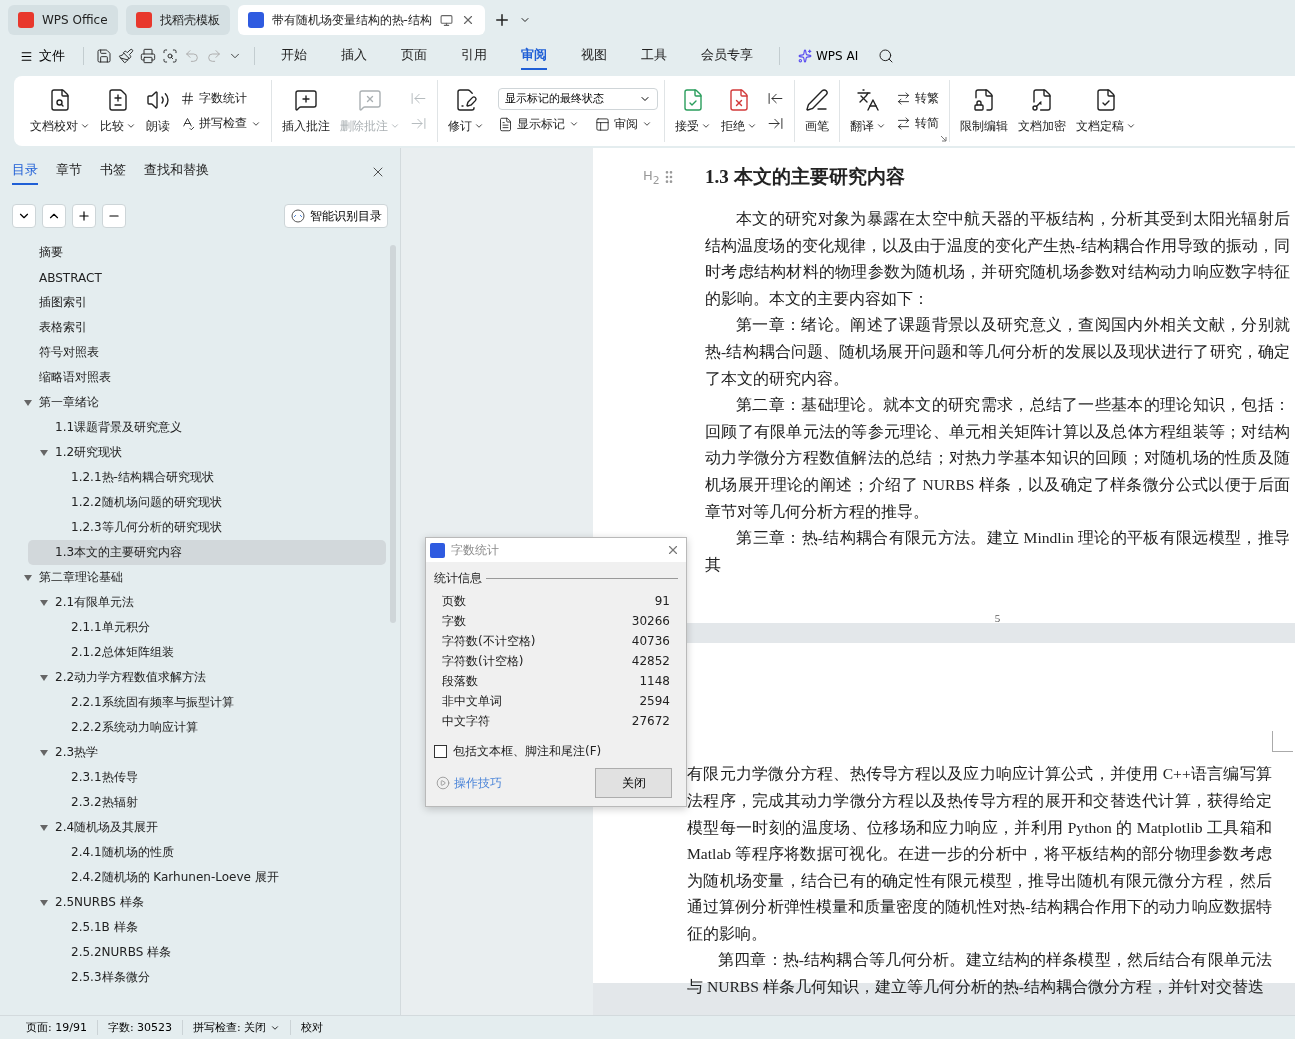 The height and width of the screenshot is (1039, 1295). What do you see at coordinates (207, 527) in the screenshot?
I see `outline-item: 1.2.3等几何分析的研究现状` at bounding box center [207, 527].